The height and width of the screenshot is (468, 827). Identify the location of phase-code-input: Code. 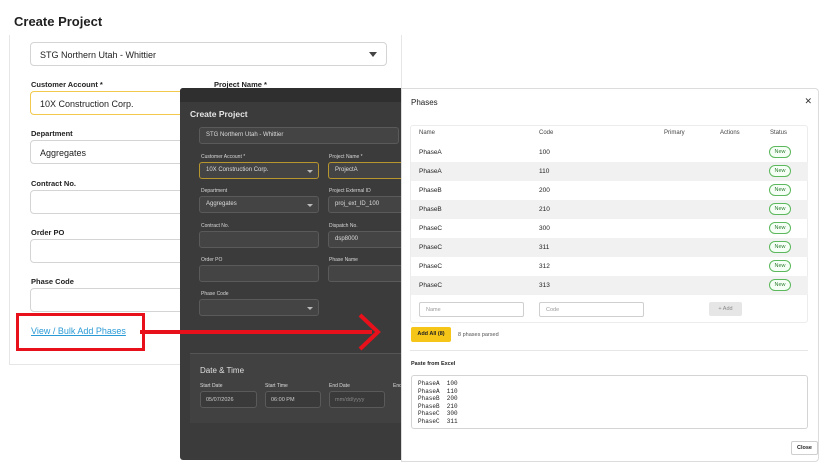
(591, 309).